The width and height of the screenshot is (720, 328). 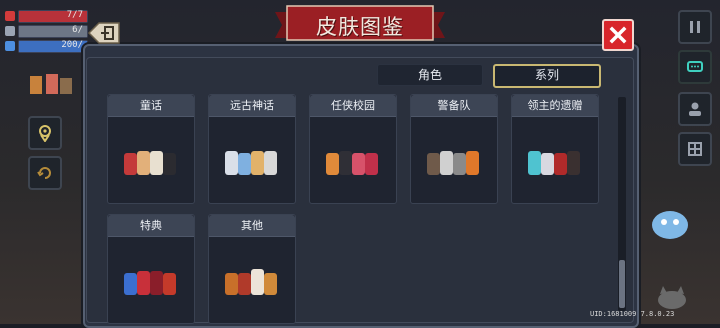 I want to click on pause-icon, so click(x=695, y=27).